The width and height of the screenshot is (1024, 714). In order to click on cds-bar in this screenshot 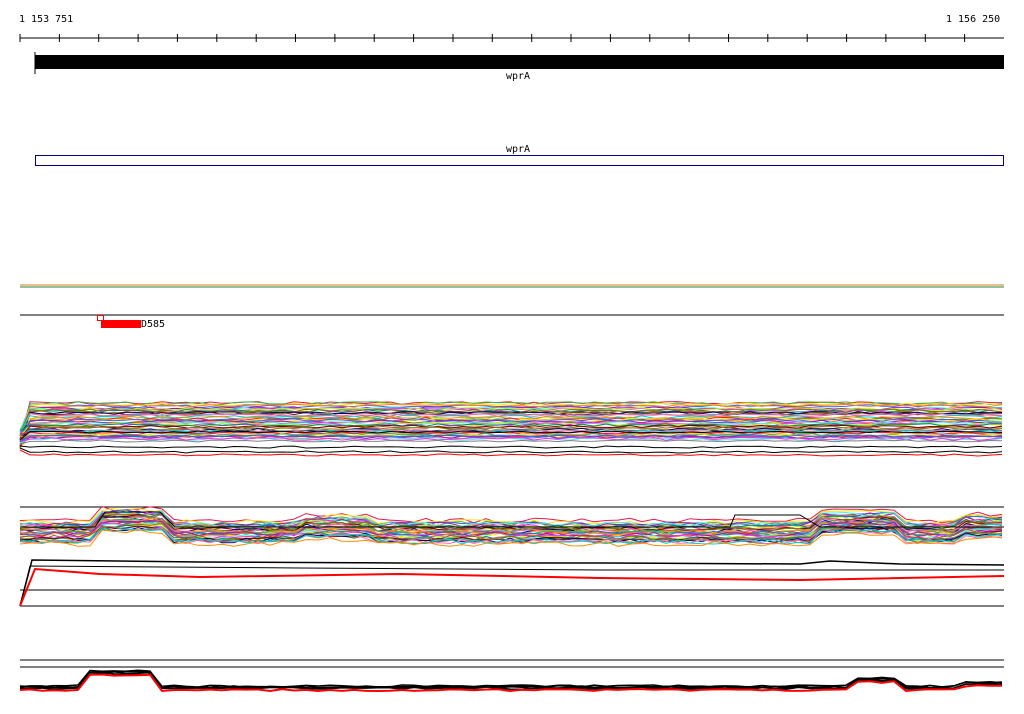, I will do `click(519, 160)`.